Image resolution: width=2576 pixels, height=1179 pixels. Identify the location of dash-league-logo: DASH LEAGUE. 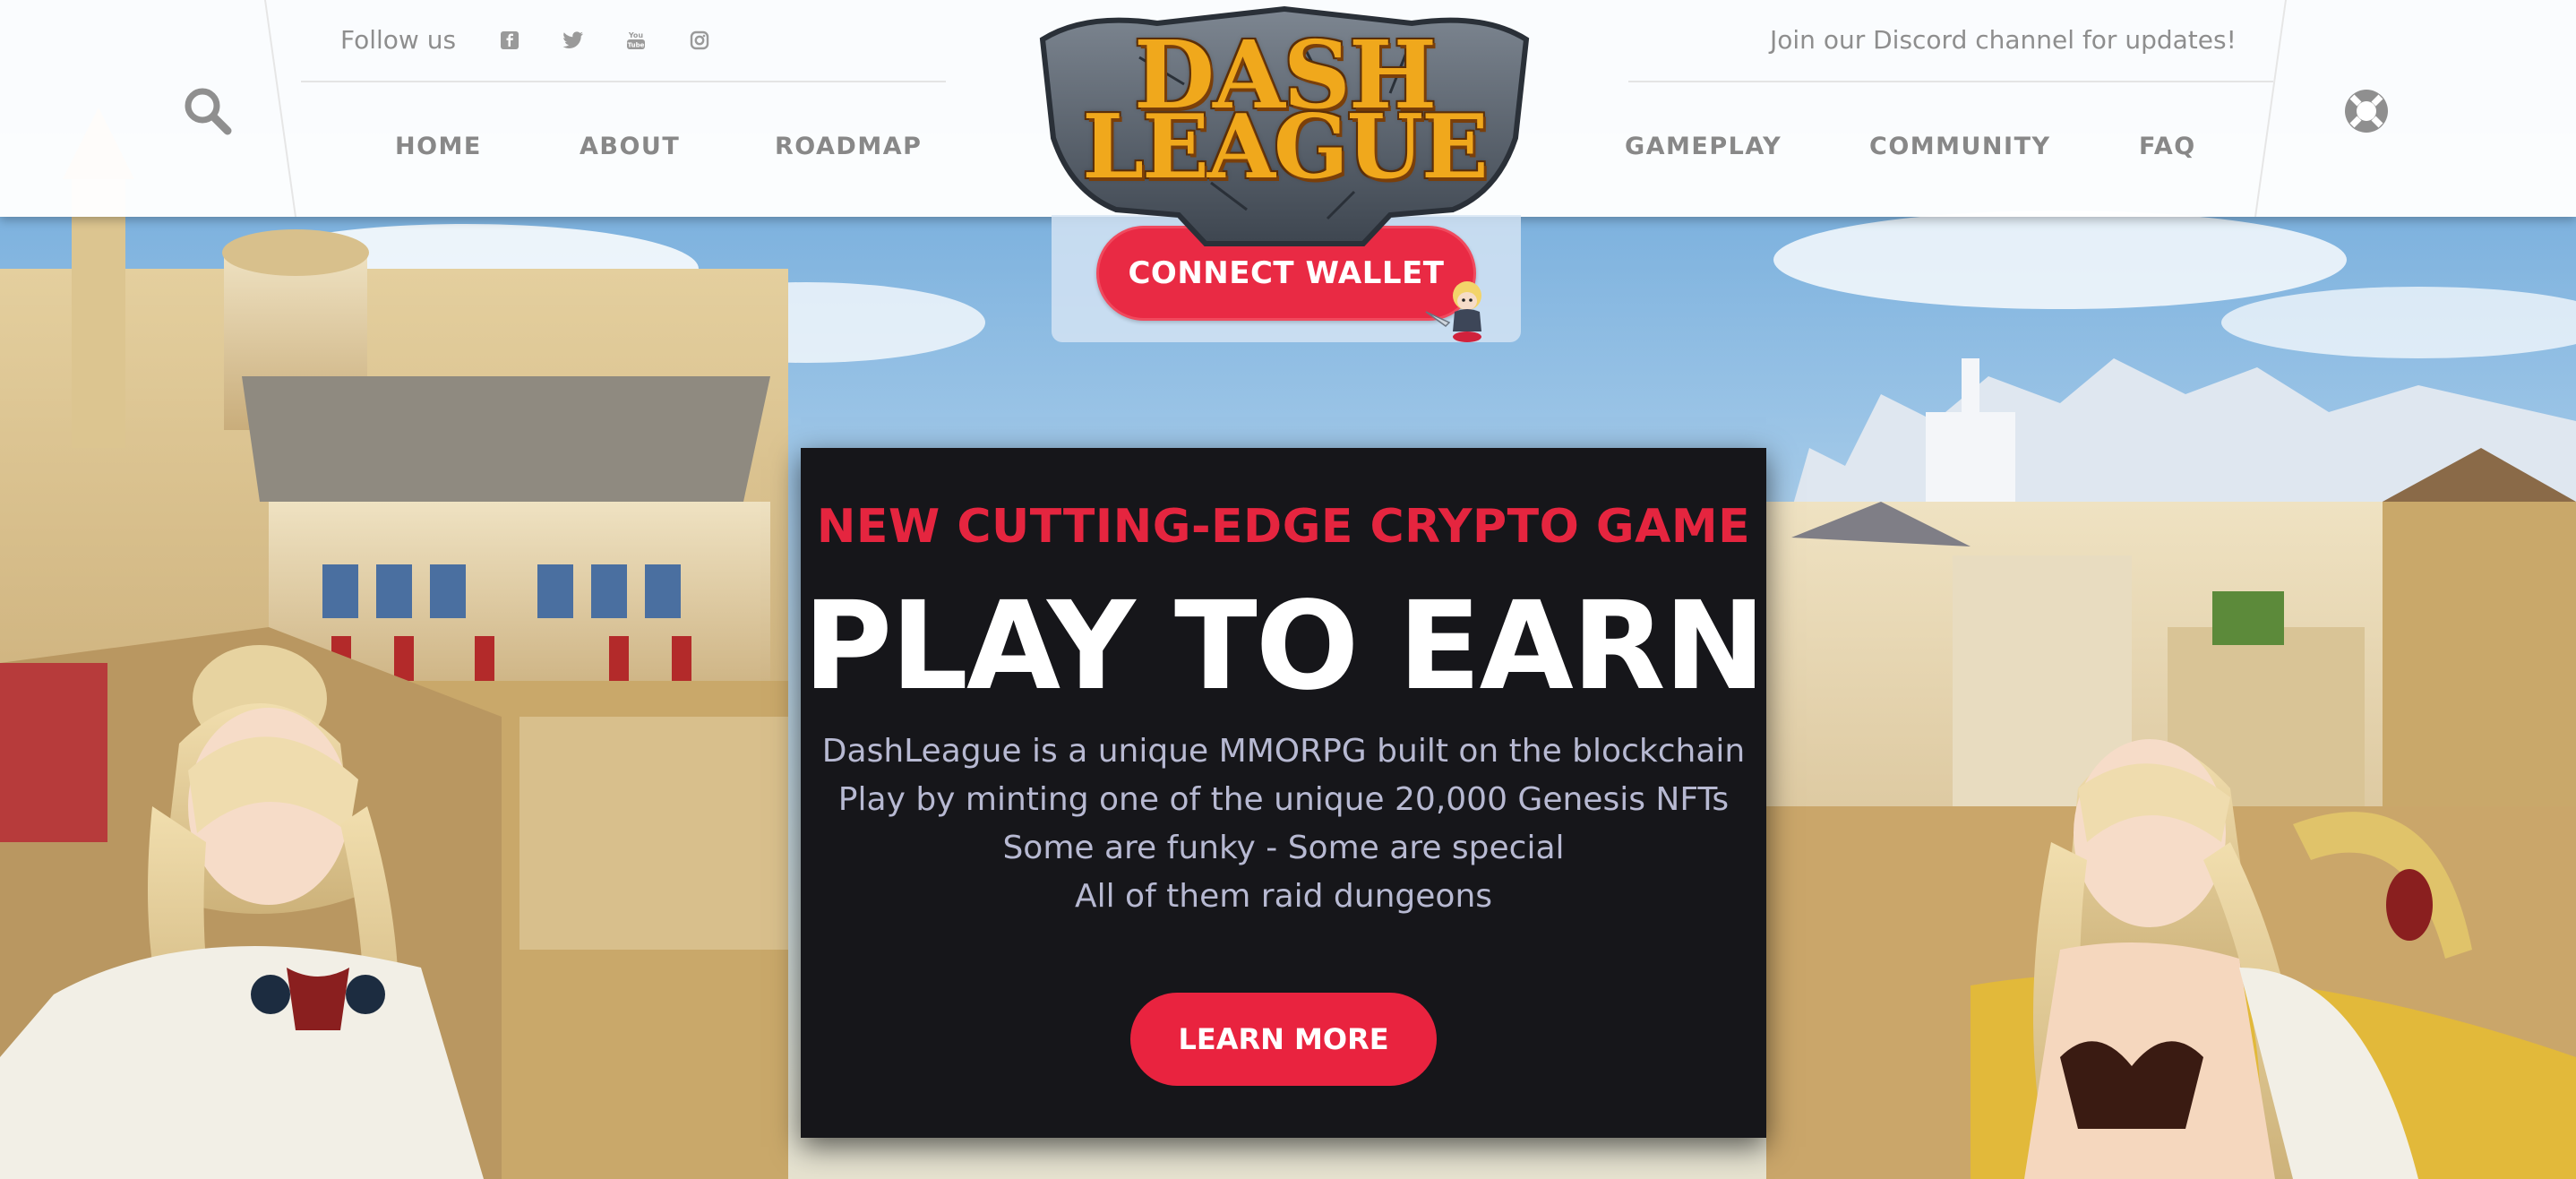
(1284, 125).